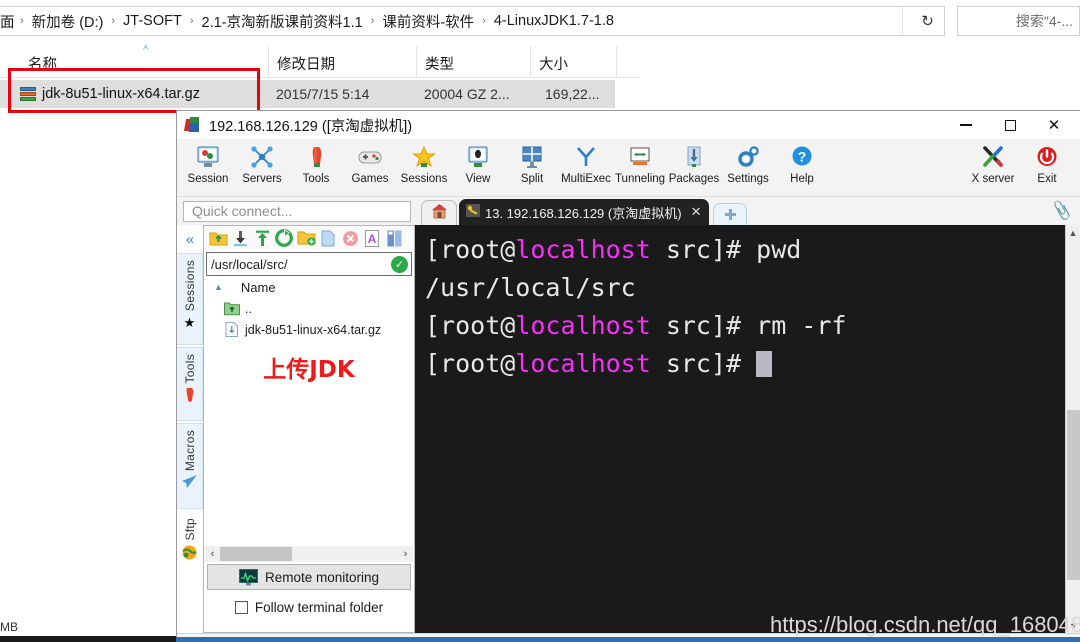  What do you see at coordinates (284, 238) in the screenshot?
I see `refresh-icon` at bounding box center [284, 238].